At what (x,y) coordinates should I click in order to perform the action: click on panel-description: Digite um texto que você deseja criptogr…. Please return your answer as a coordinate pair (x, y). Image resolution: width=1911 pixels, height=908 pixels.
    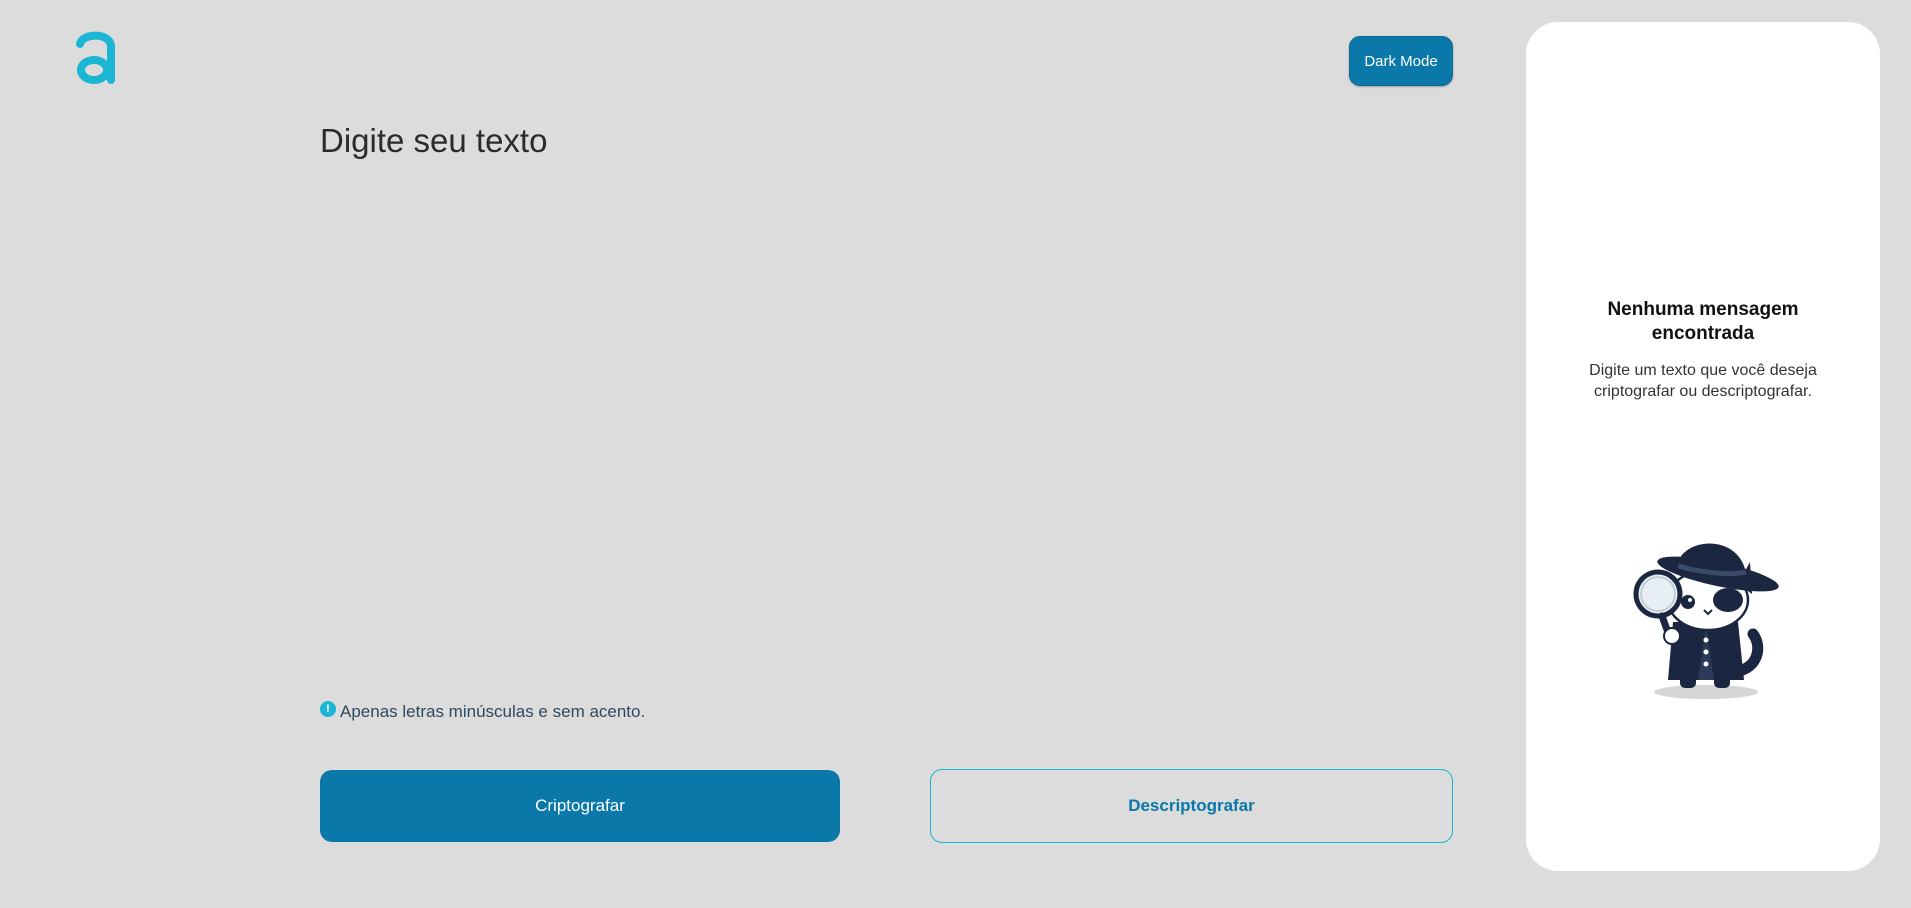
    Looking at the image, I should click on (1703, 381).